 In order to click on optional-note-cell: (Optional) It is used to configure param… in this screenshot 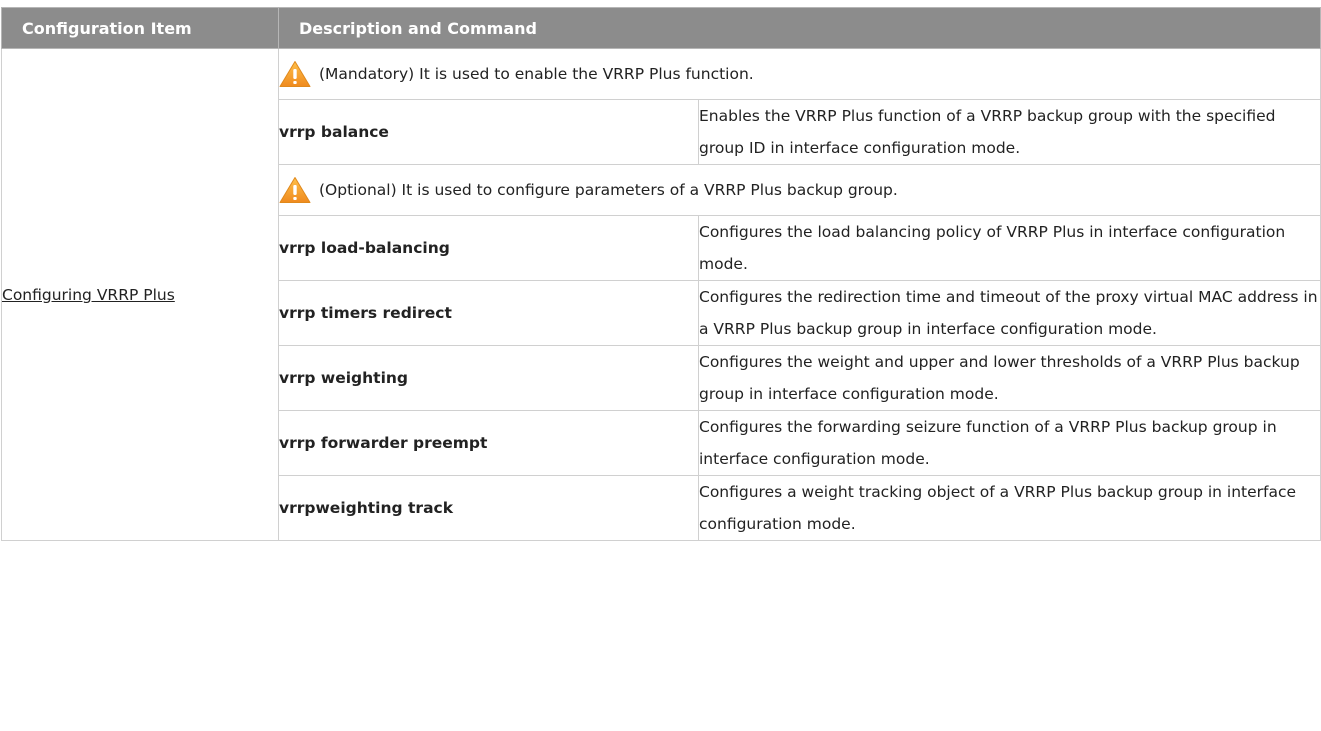, I will do `click(799, 190)`.